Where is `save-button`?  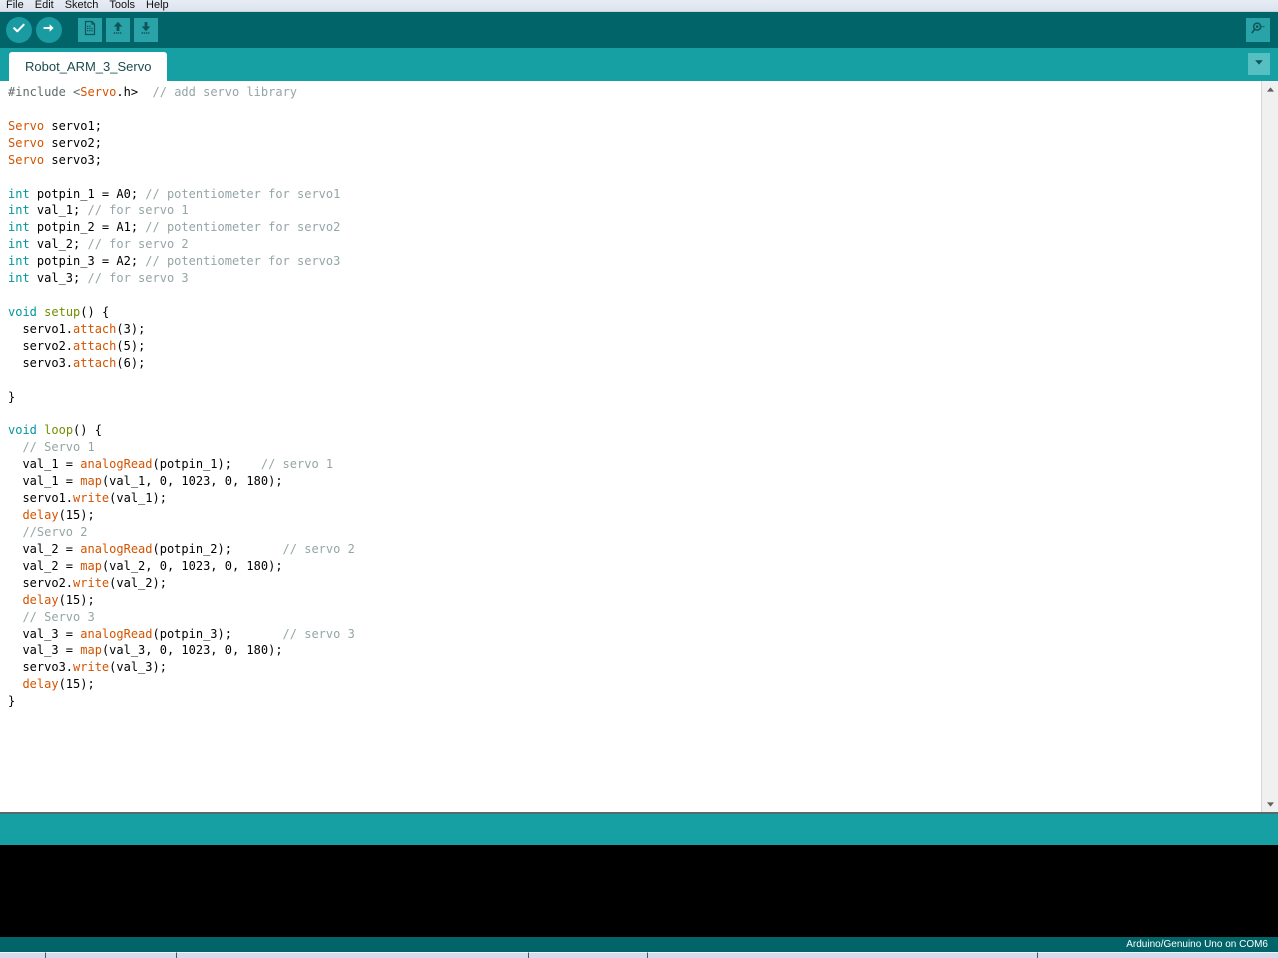 save-button is located at coordinates (146, 30).